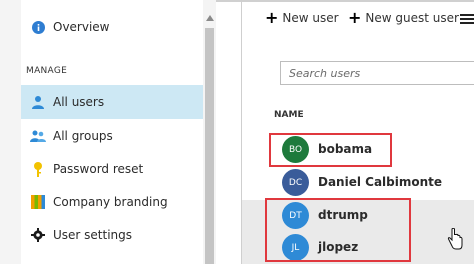 Image resolution: width=474 pixels, height=264 pixels. Describe the element at coordinates (38, 27) in the screenshot. I see `info-icon` at that location.